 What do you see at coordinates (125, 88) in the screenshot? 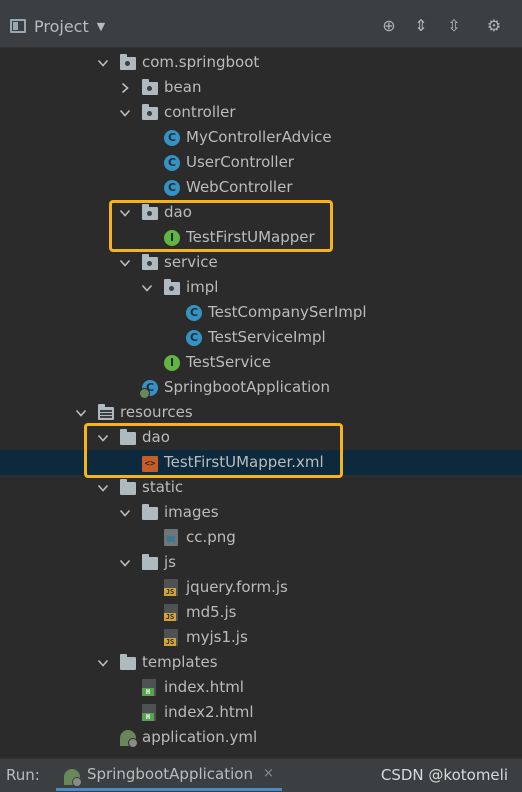
I see `chevron-right-icon` at bounding box center [125, 88].